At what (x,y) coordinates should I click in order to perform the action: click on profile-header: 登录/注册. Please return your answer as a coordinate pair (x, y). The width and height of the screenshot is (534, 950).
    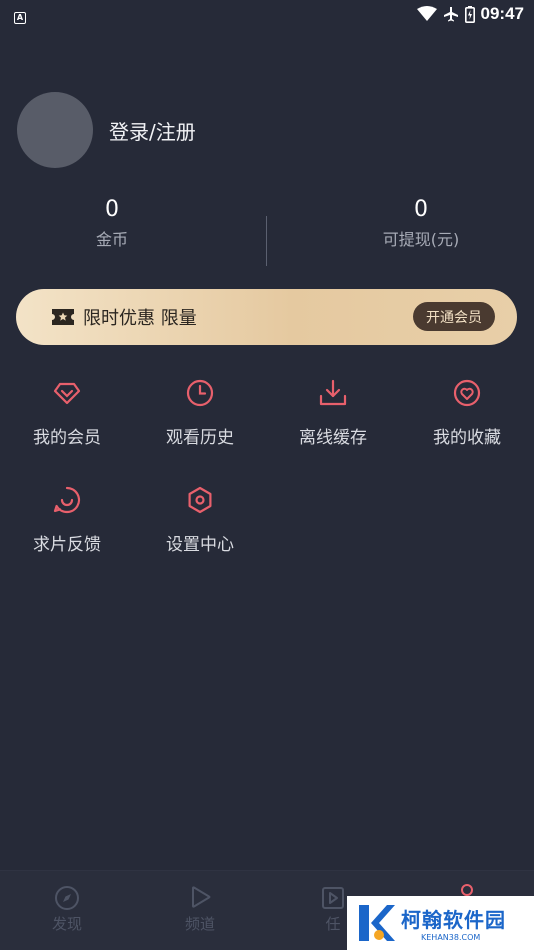
    Looking at the image, I should click on (106, 130).